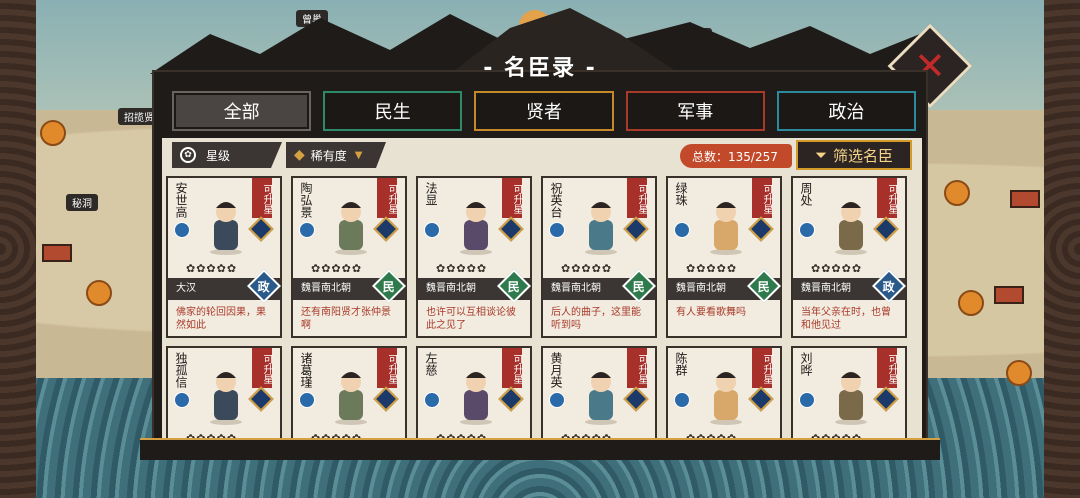  I want to click on category-tabs: 全部 民生 贤者 军事 政治, so click(544, 112).